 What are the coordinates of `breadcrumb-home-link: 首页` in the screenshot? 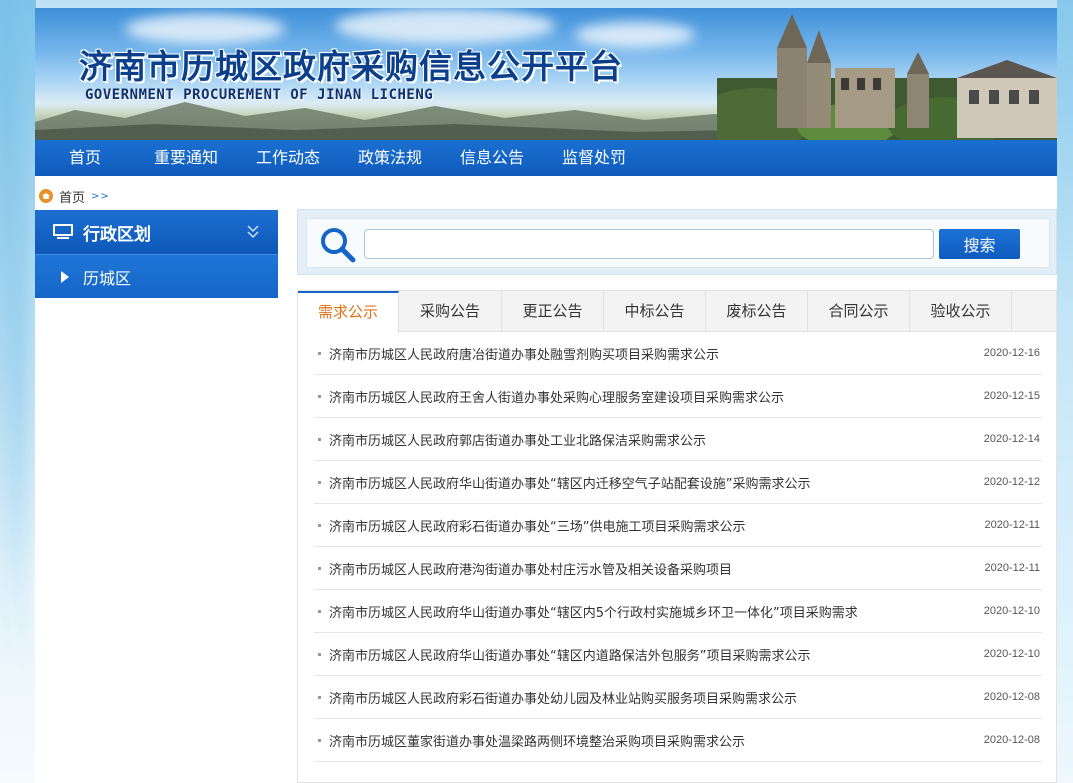 It's located at (72, 196).